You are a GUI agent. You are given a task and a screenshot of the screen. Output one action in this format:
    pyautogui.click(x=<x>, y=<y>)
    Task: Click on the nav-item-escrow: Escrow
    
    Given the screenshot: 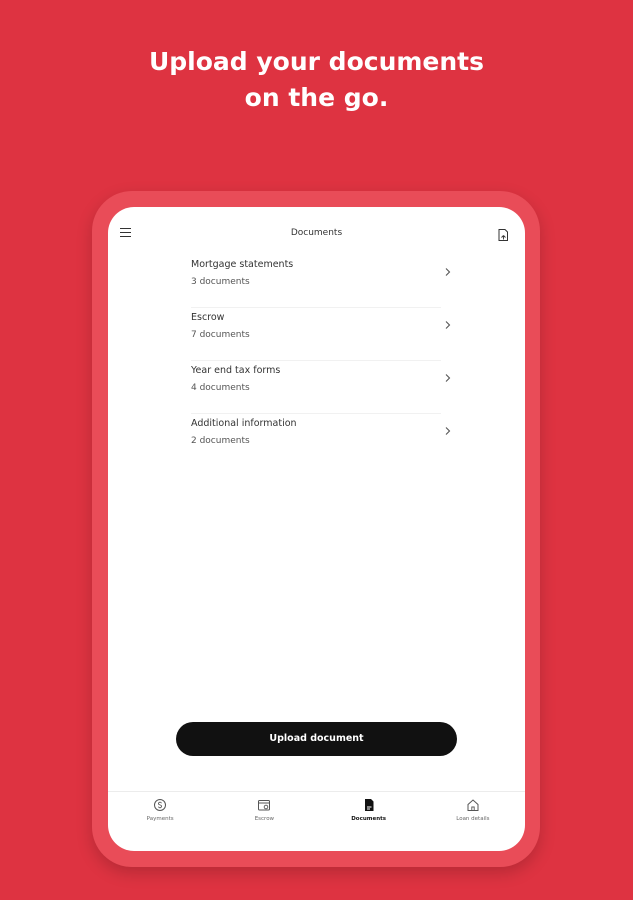 What is the action you would take?
    pyautogui.click(x=264, y=821)
    